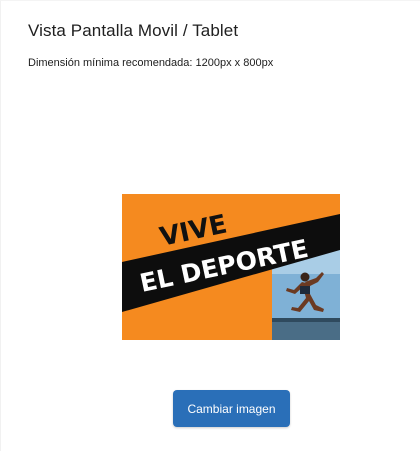  I want to click on change-image-button: Cambiar imagen, so click(231, 408).